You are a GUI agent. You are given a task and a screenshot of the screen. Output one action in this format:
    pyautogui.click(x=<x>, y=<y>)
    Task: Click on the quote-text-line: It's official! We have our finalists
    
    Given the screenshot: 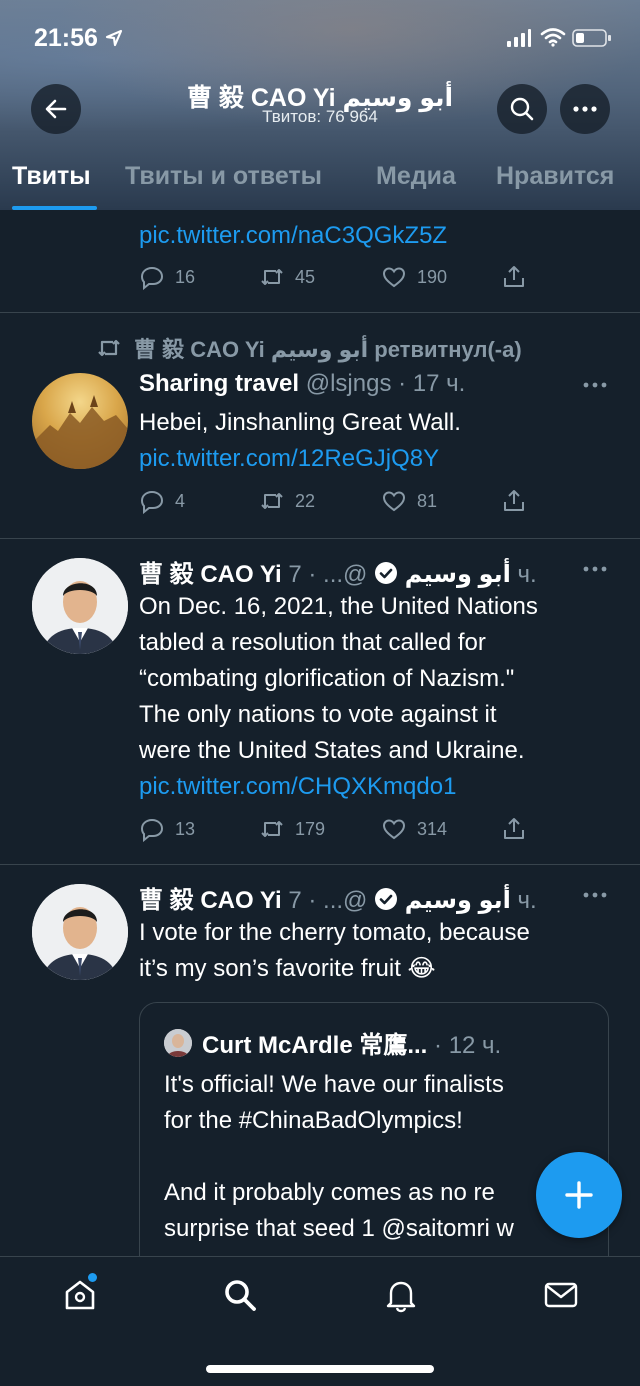 What is the action you would take?
    pyautogui.click(x=334, y=1084)
    